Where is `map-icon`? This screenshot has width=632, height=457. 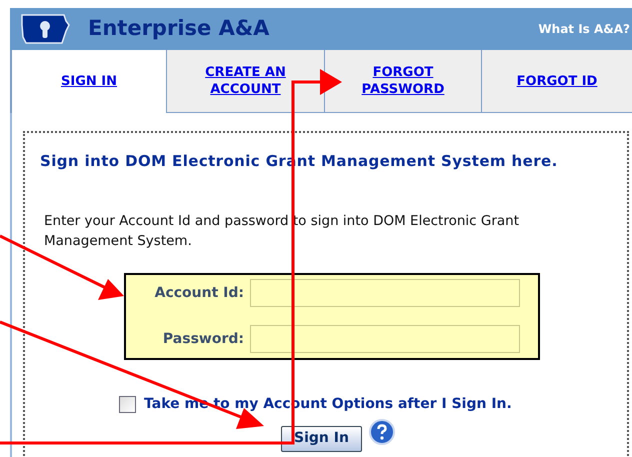
map-icon is located at coordinates (45, 29).